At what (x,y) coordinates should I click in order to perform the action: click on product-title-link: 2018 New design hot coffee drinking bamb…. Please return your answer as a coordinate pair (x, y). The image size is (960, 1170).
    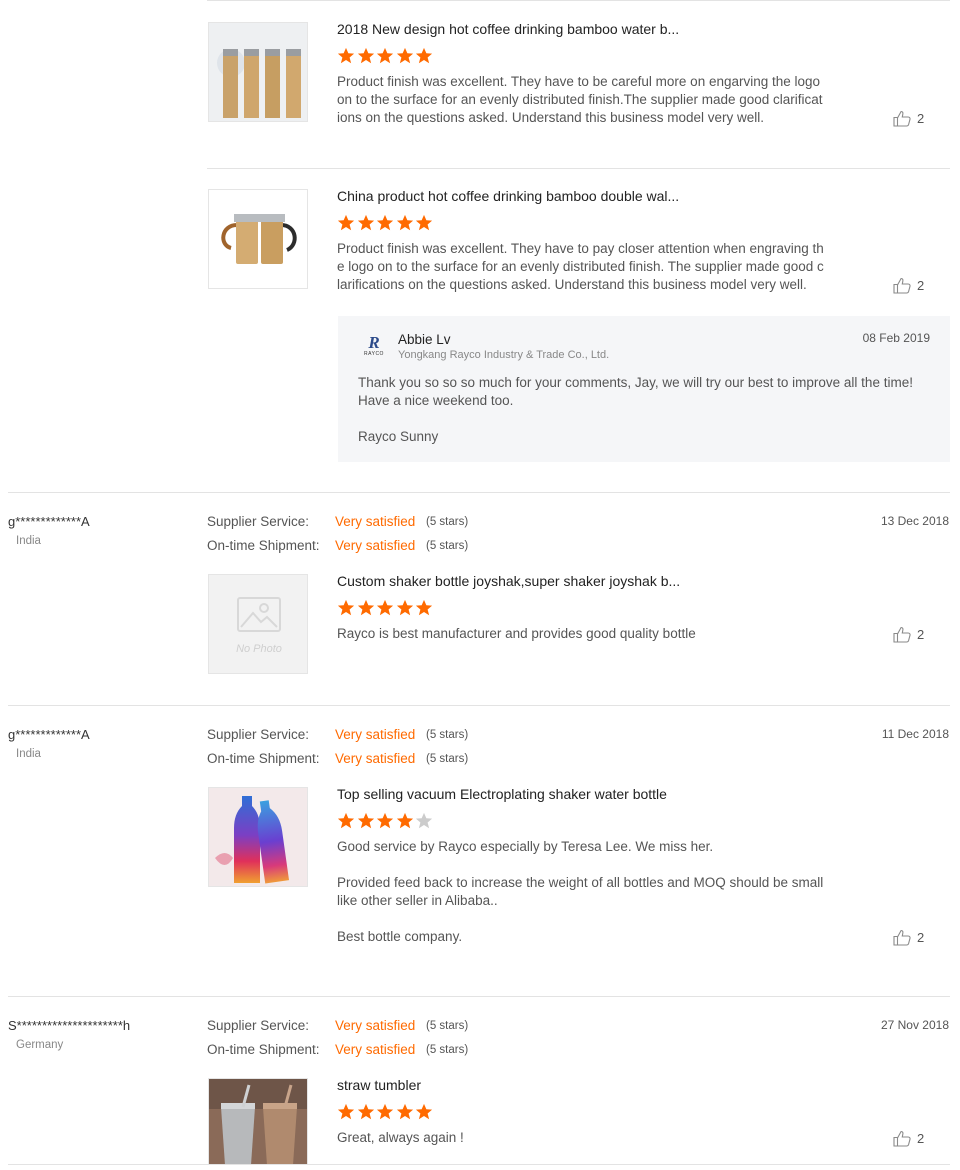
    Looking at the image, I should click on (508, 29).